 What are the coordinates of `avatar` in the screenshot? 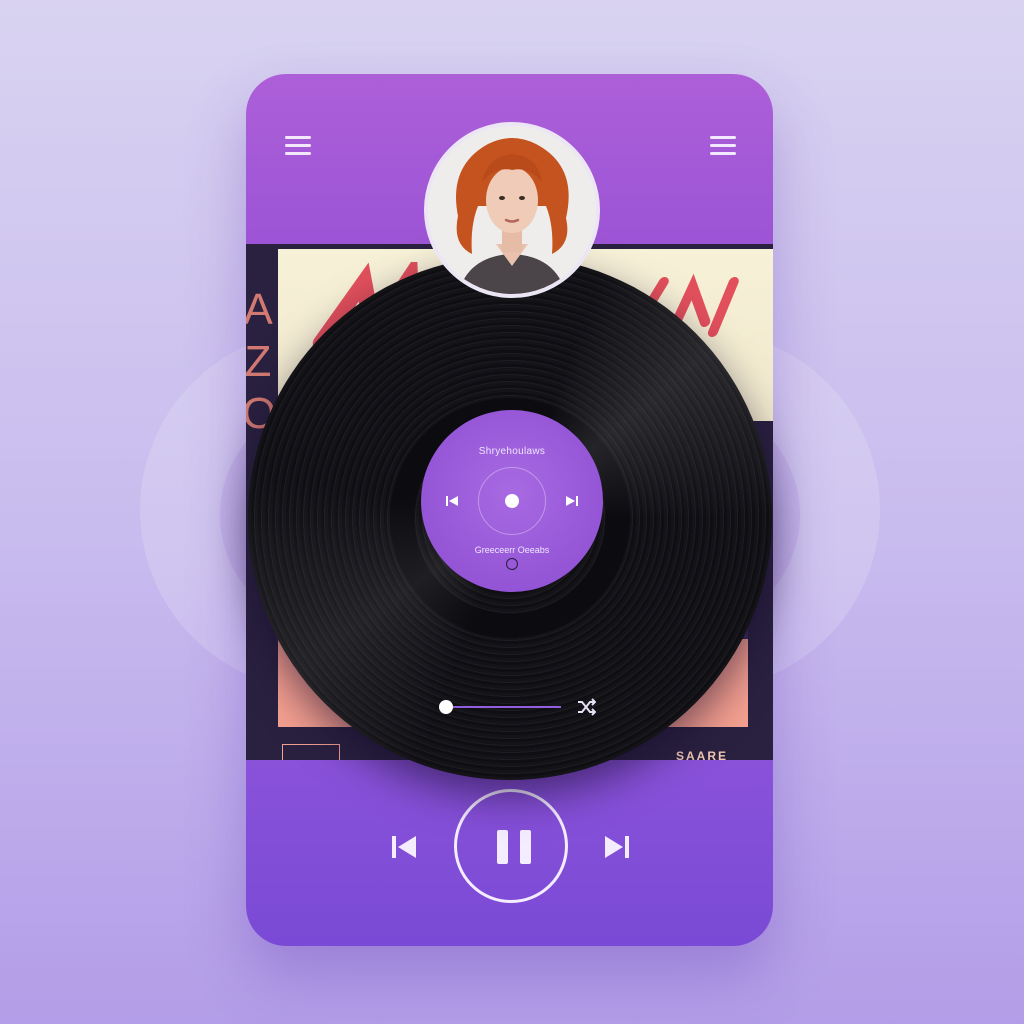 It's located at (512, 210).